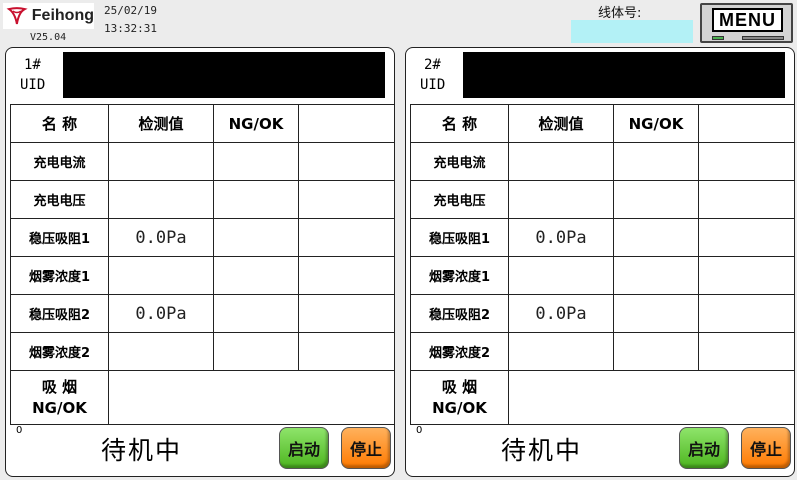 Image resolution: width=797 pixels, height=480 pixels. Describe the element at coordinates (651, 397) in the screenshot. I see `smoke-result-value` at that location.